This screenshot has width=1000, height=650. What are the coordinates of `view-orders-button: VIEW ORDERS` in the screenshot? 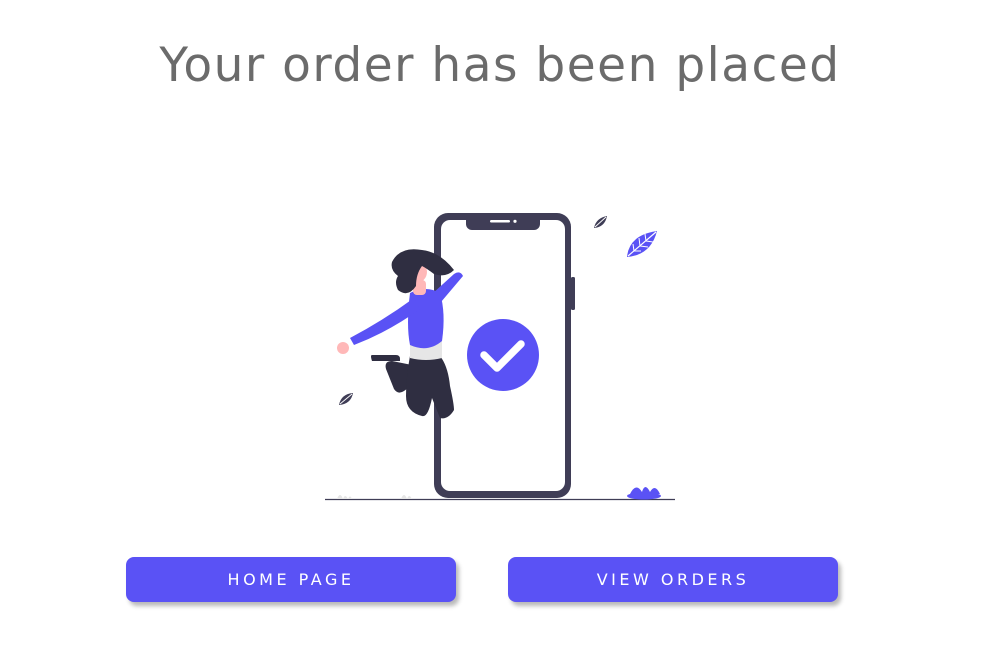 It's located at (673, 579).